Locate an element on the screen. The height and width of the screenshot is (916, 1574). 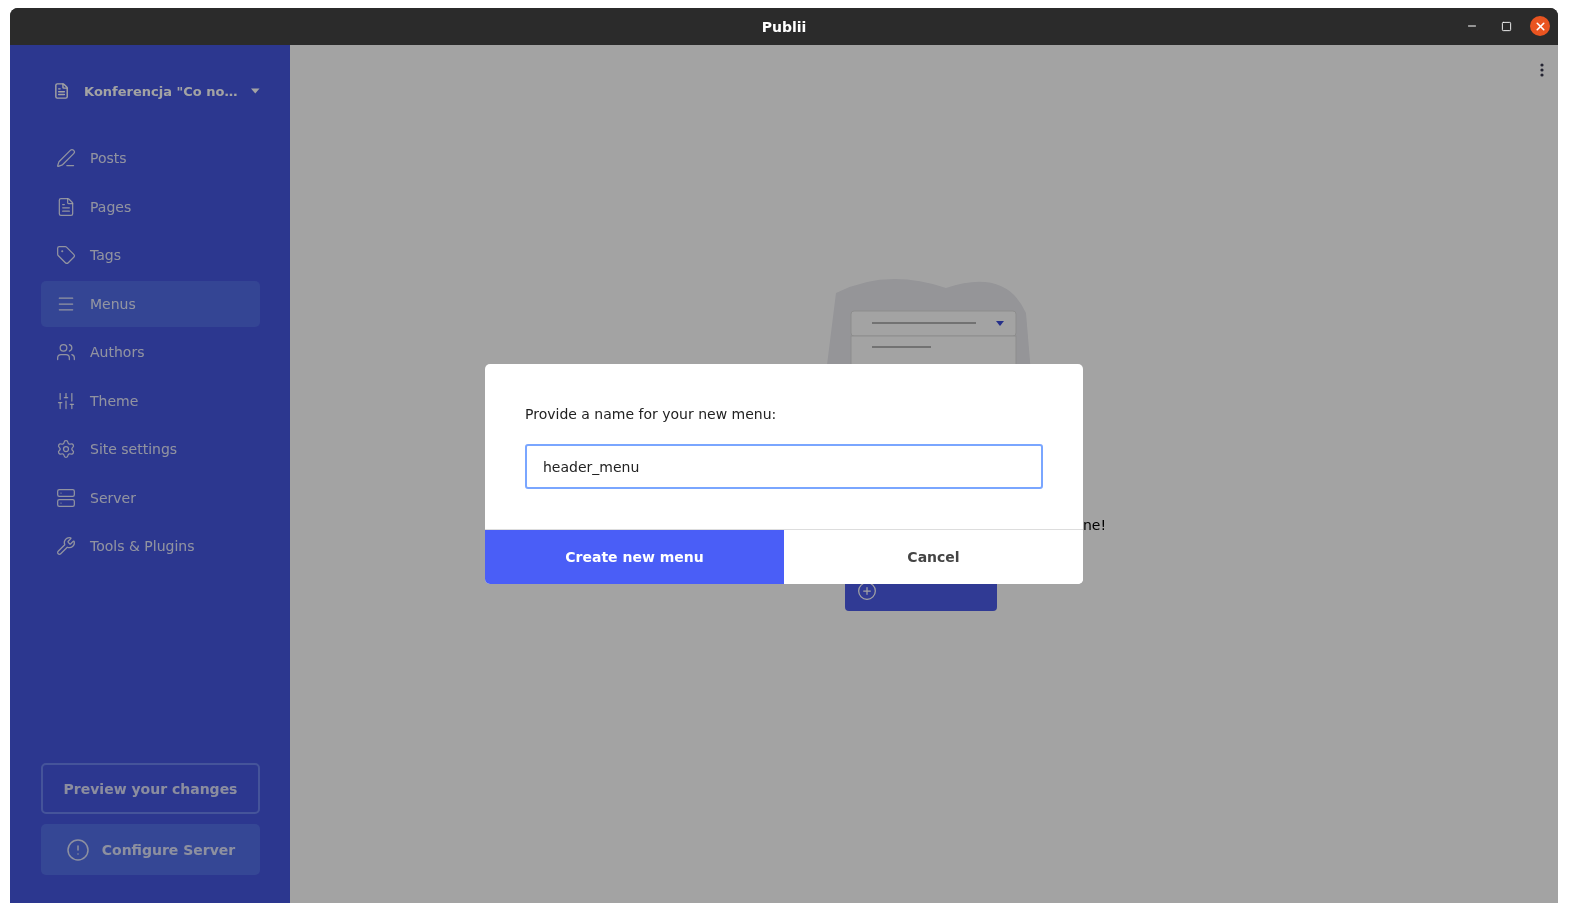
more-options-button is located at coordinates (1542, 70).